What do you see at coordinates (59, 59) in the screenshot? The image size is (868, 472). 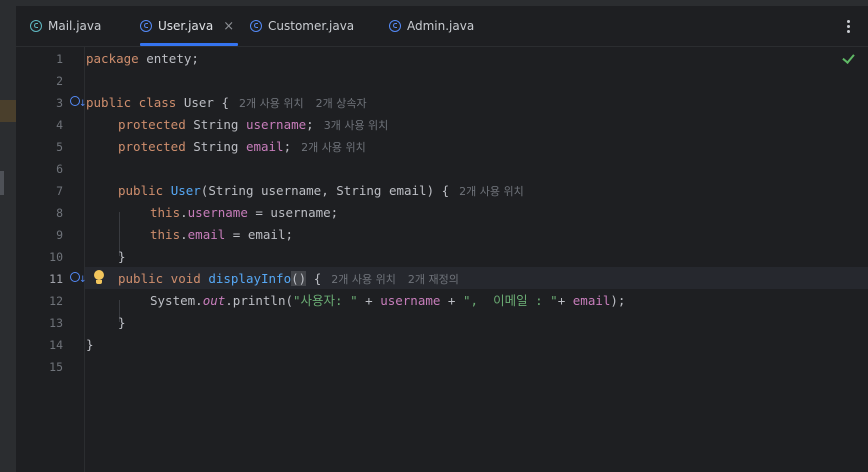 I see `line-number: 1` at bounding box center [59, 59].